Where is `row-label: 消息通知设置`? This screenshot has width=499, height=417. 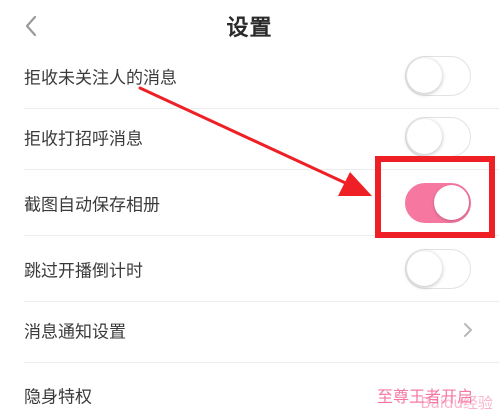 row-label: 消息通知设置 is located at coordinates (75, 332).